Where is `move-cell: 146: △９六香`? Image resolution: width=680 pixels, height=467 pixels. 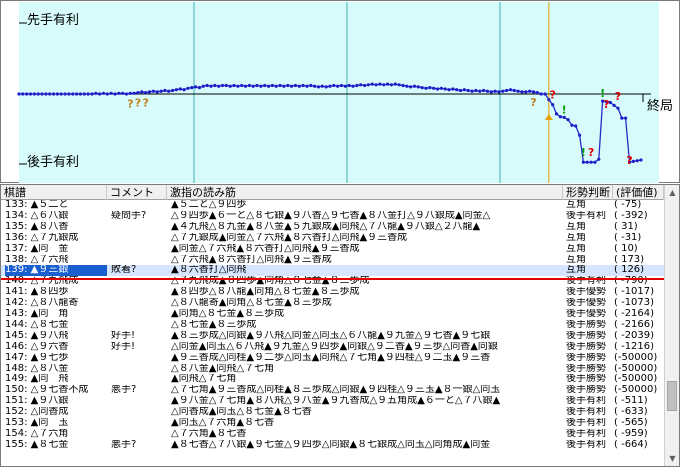
move-cell: 146: △９六香 is located at coordinates (37, 346).